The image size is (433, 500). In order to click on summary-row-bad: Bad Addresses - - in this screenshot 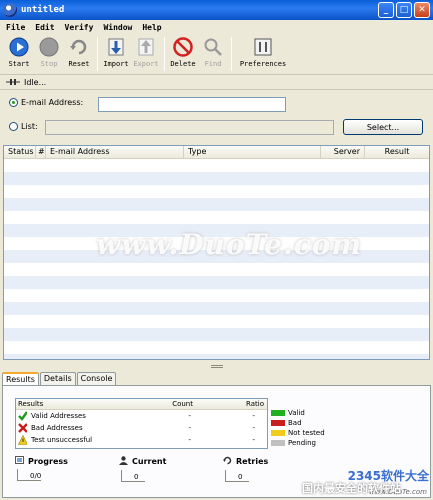, I will do `click(141, 428)`.